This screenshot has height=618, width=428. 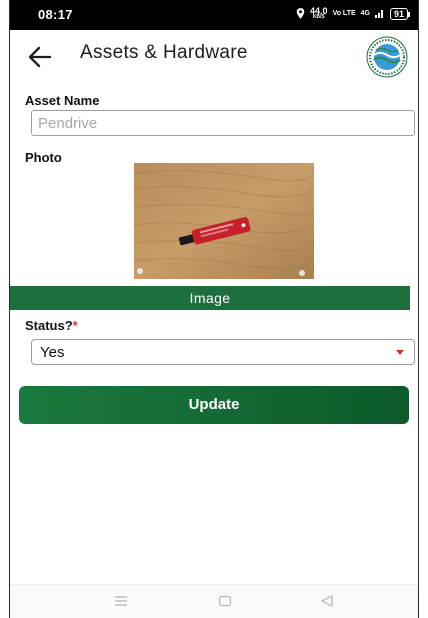 What do you see at coordinates (327, 601) in the screenshot?
I see `back-icon` at bounding box center [327, 601].